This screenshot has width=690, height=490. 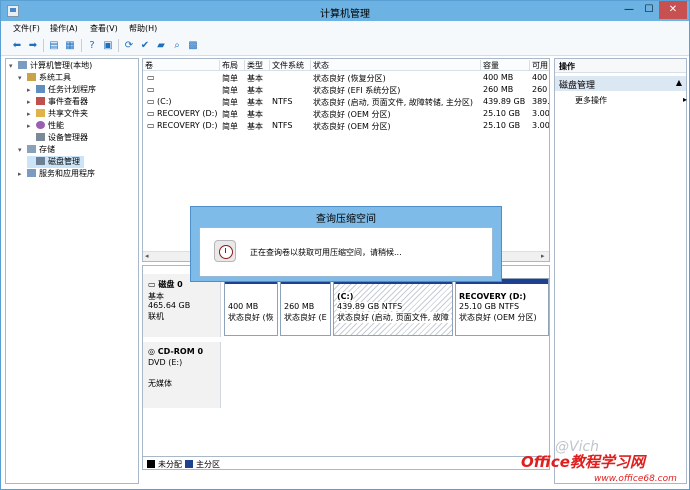 I want to click on cell-capacity: 260 MB, so click(x=498, y=89).